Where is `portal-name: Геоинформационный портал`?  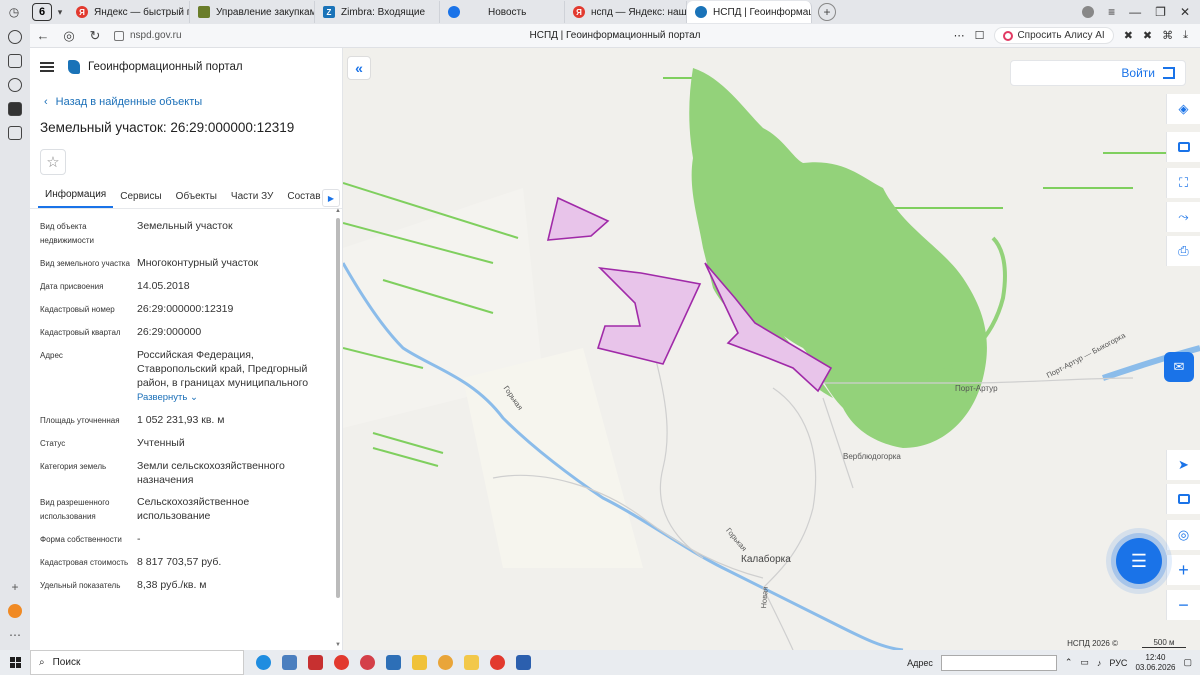
portal-name: Геоинформационный портал is located at coordinates (165, 67).